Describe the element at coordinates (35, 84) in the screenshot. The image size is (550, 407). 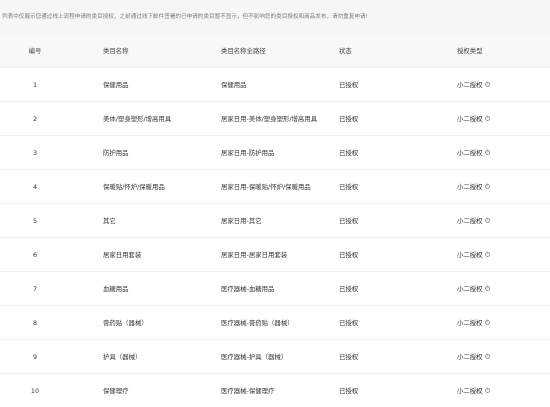
I see `row-num: 1` at that location.